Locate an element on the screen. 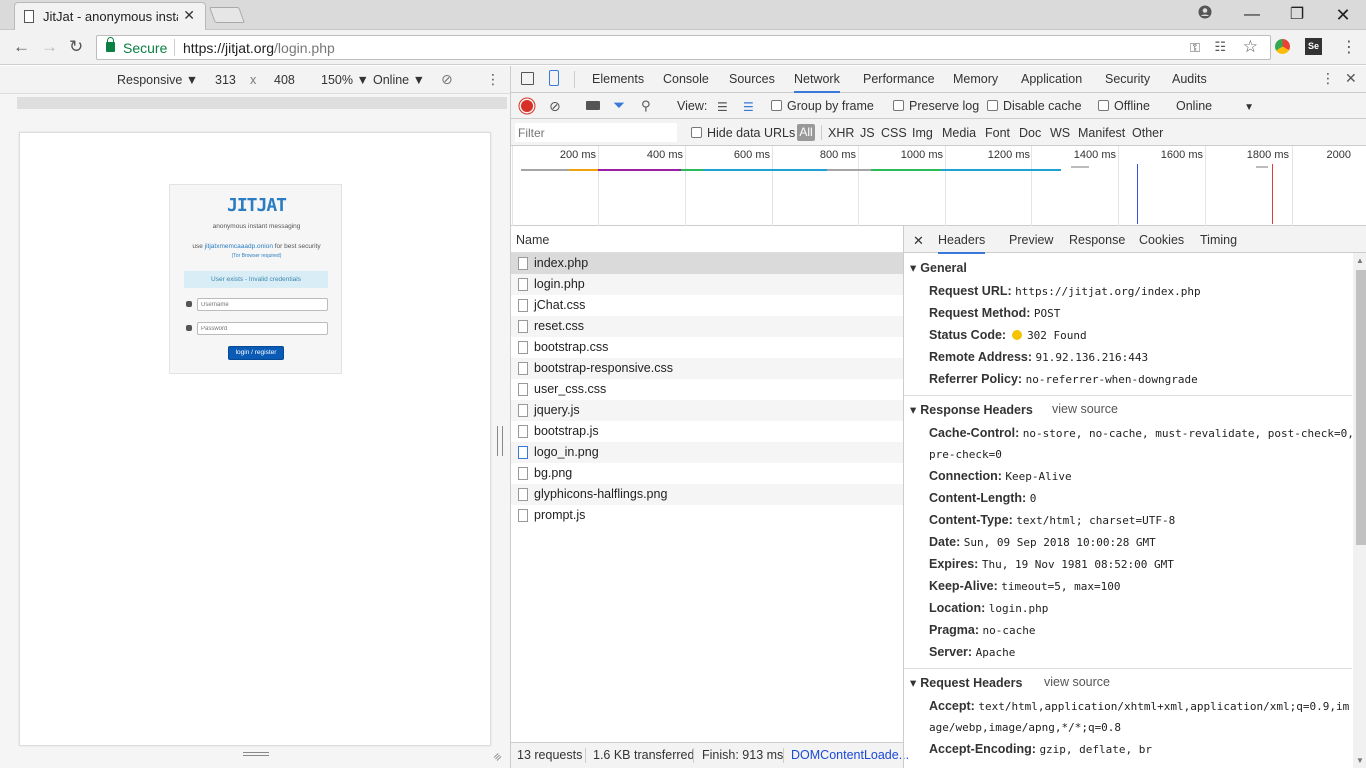  hide-data-urls-checkbox: Hide data URLs is located at coordinates (743, 133).